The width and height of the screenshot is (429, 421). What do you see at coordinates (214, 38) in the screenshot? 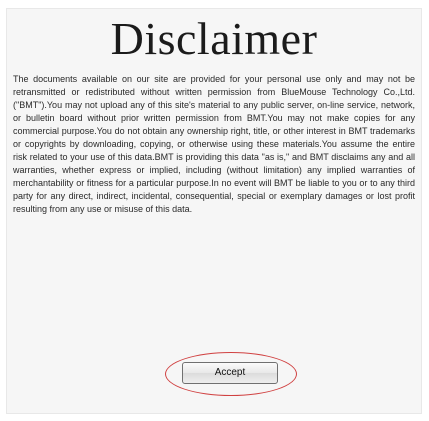
I see `dialog-title: Disclaimer` at bounding box center [214, 38].